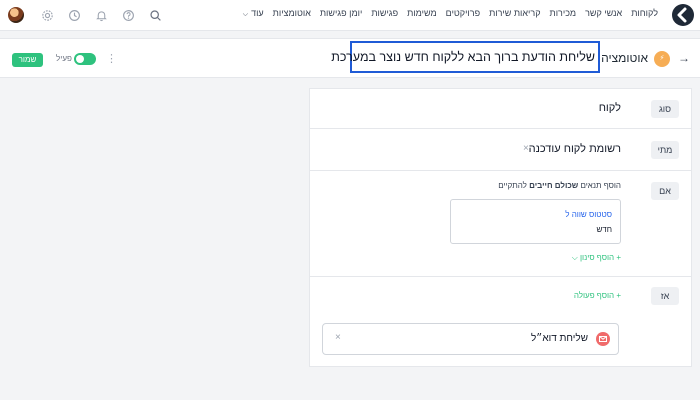 The width and height of the screenshot is (700, 400). I want to click on nav-item-tasks: משימות, so click(422, 13).